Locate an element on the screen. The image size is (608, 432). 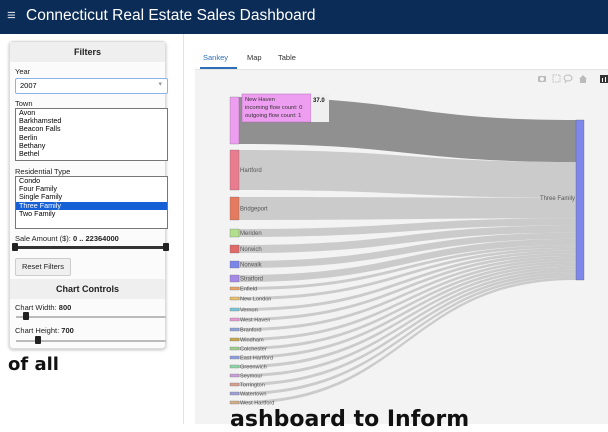
app-title: Connecticut Real Estate Sales Dashboard is located at coordinates (171, 15).